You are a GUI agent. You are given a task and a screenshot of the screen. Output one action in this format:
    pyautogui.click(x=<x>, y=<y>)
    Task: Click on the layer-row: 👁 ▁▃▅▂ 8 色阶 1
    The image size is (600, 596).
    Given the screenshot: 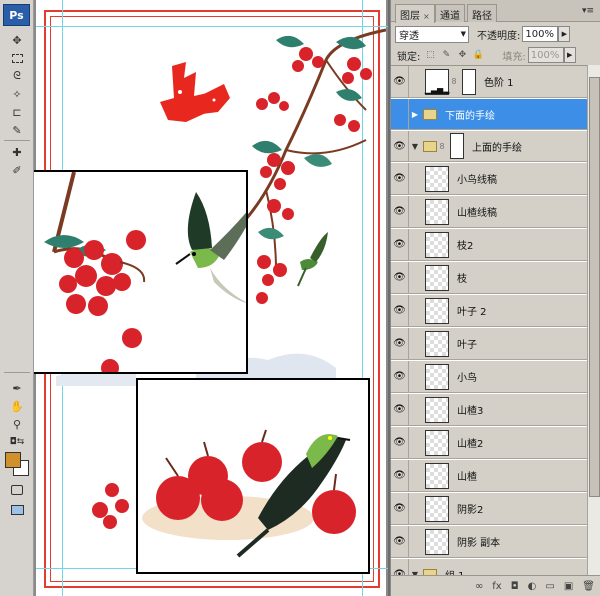 What is the action you would take?
    pyautogui.click(x=489, y=82)
    